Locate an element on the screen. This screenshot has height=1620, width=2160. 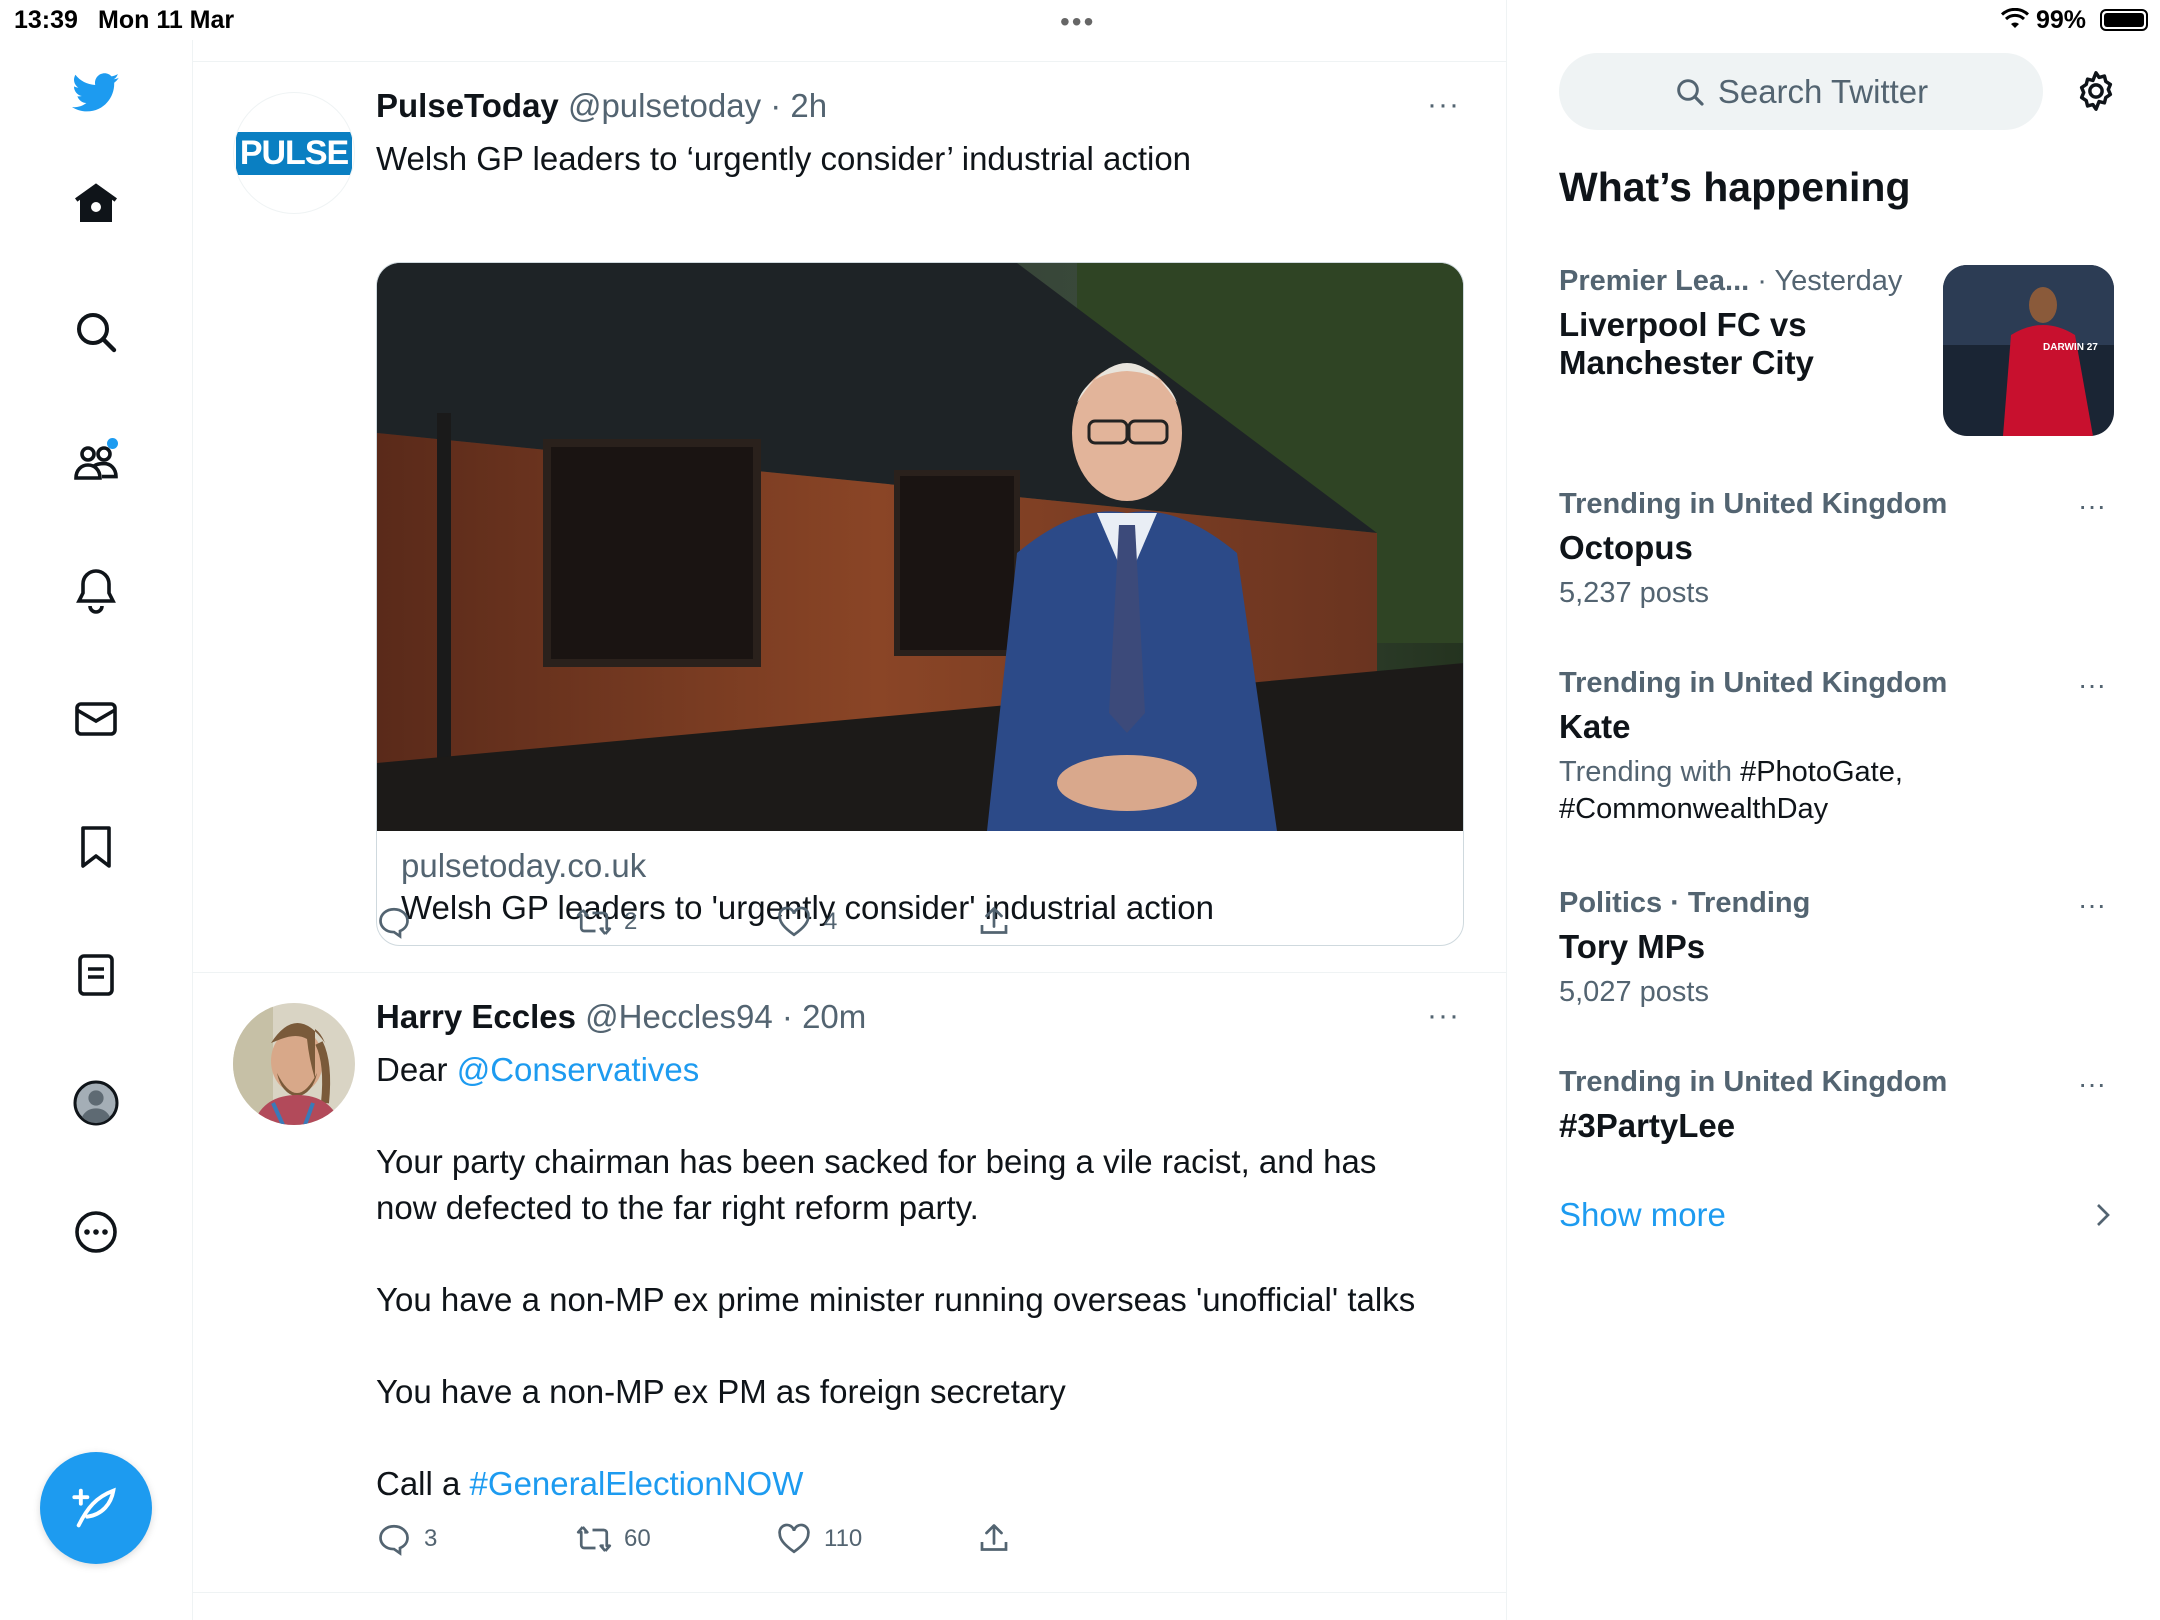
reply-button is located at coordinates (400, 922).